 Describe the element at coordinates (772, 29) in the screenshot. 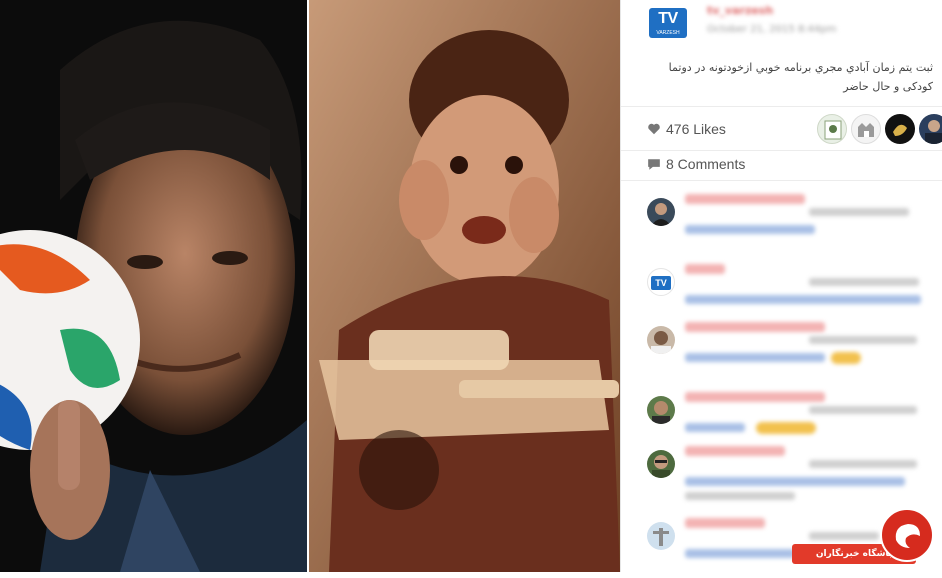

I see `post-date: October 21, 2015 8:44pm` at that location.